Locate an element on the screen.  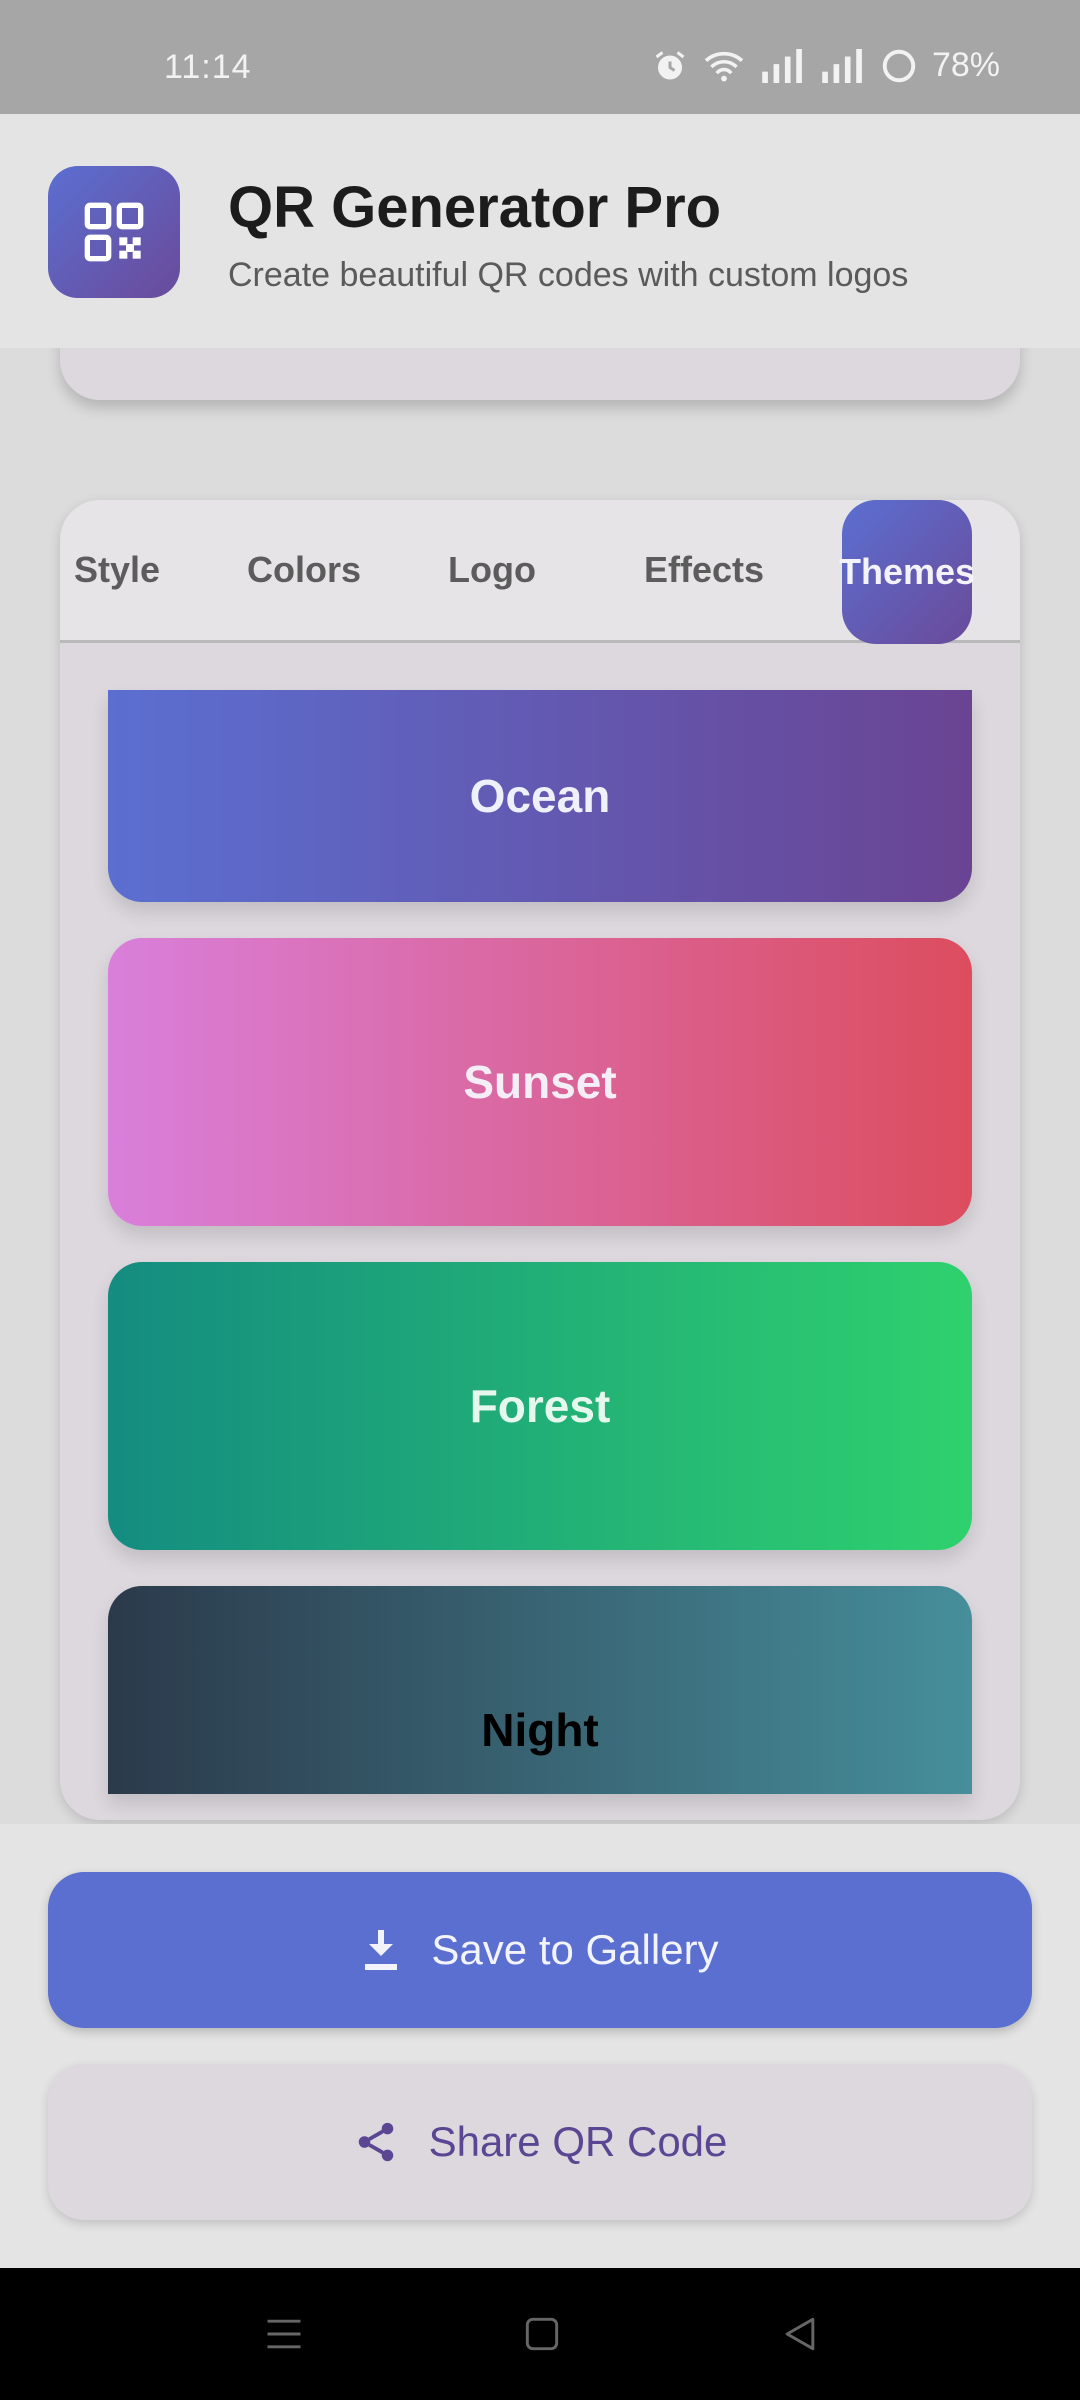
tab-logo: Logo is located at coordinates (492, 570).